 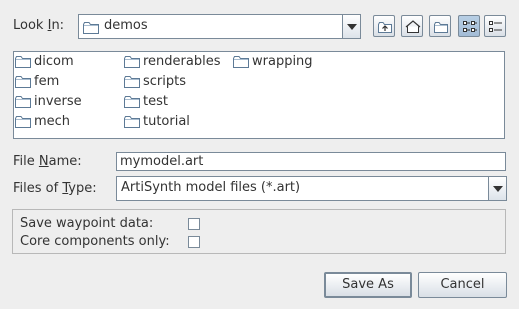 I want to click on file-type-label: Files of Type:, so click(x=55, y=188).